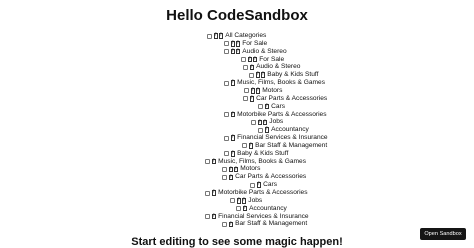  I want to click on tree-item: ?? Baby & Kids Stuff, so click(283, 75).